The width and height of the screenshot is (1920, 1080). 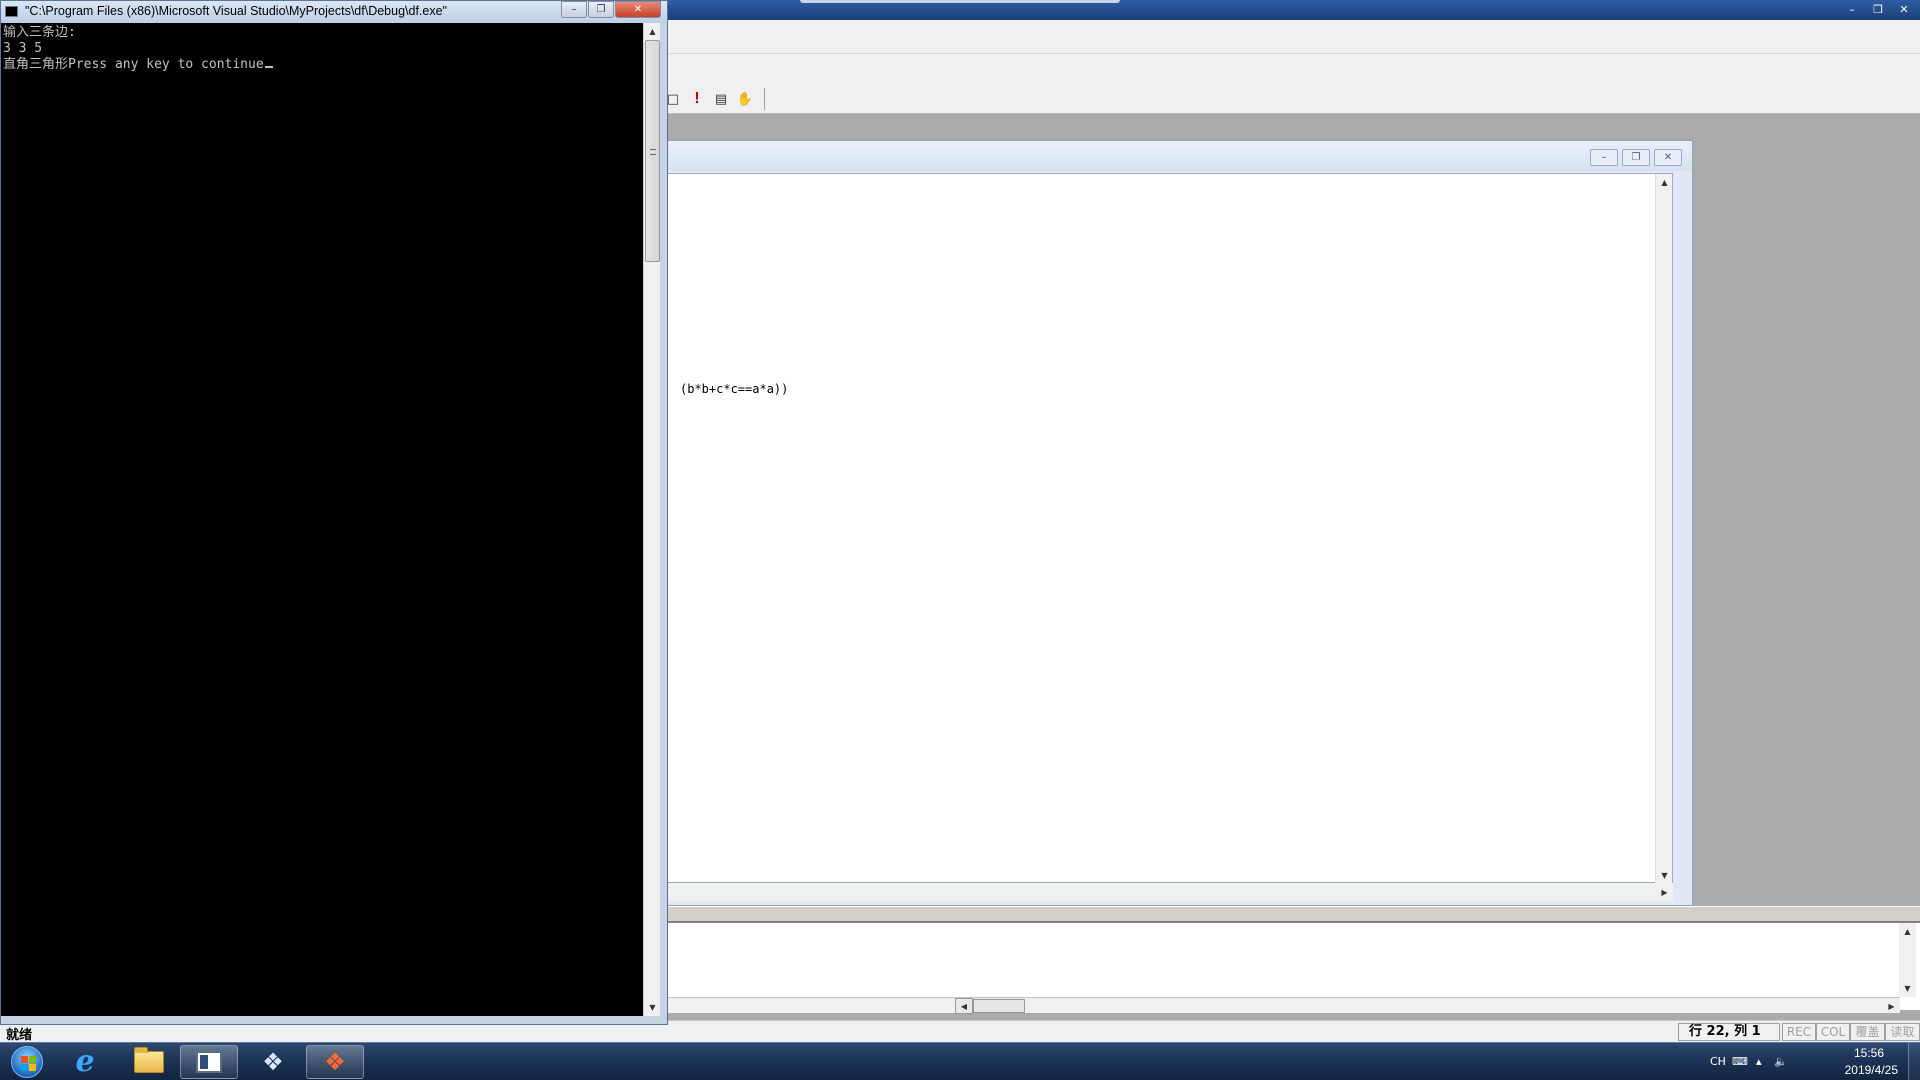 I want to click on folder-icon, so click(x=149, y=1060).